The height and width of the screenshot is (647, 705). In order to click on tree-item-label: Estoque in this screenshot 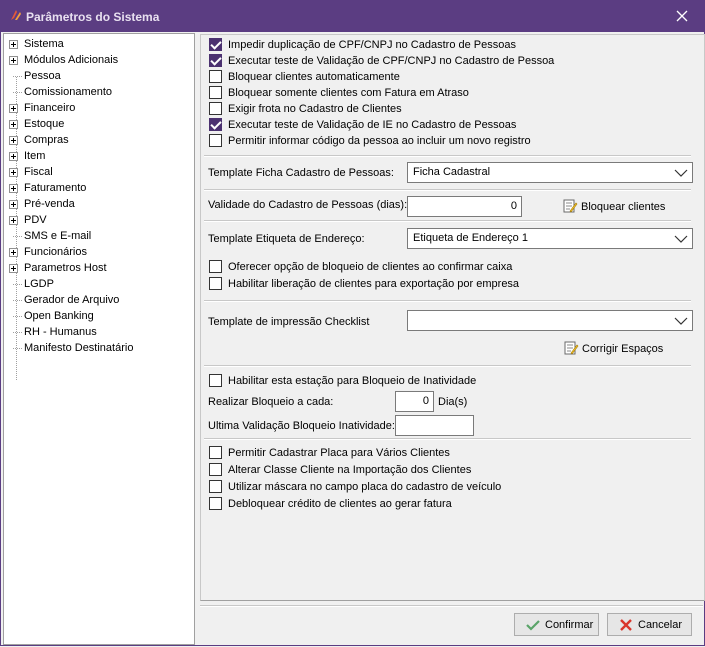, I will do `click(44, 124)`.